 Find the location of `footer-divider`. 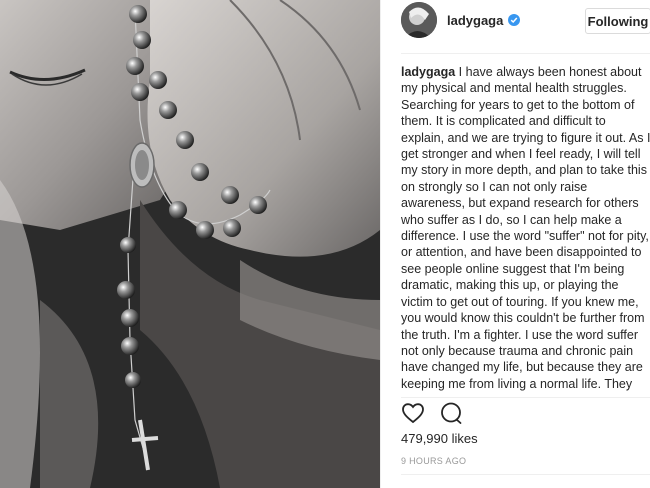

footer-divider is located at coordinates (525, 474).